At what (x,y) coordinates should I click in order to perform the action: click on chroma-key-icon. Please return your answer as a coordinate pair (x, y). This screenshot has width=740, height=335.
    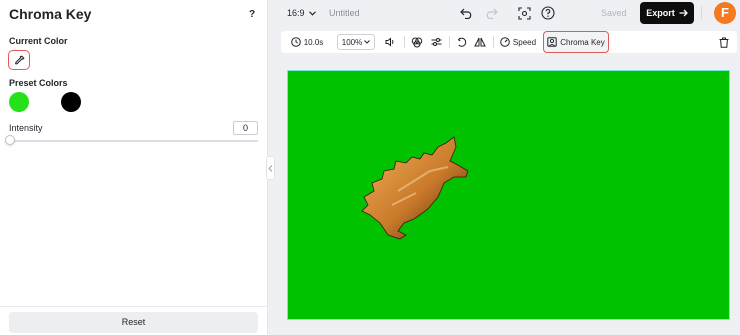
    Looking at the image, I should click on (552, 42).